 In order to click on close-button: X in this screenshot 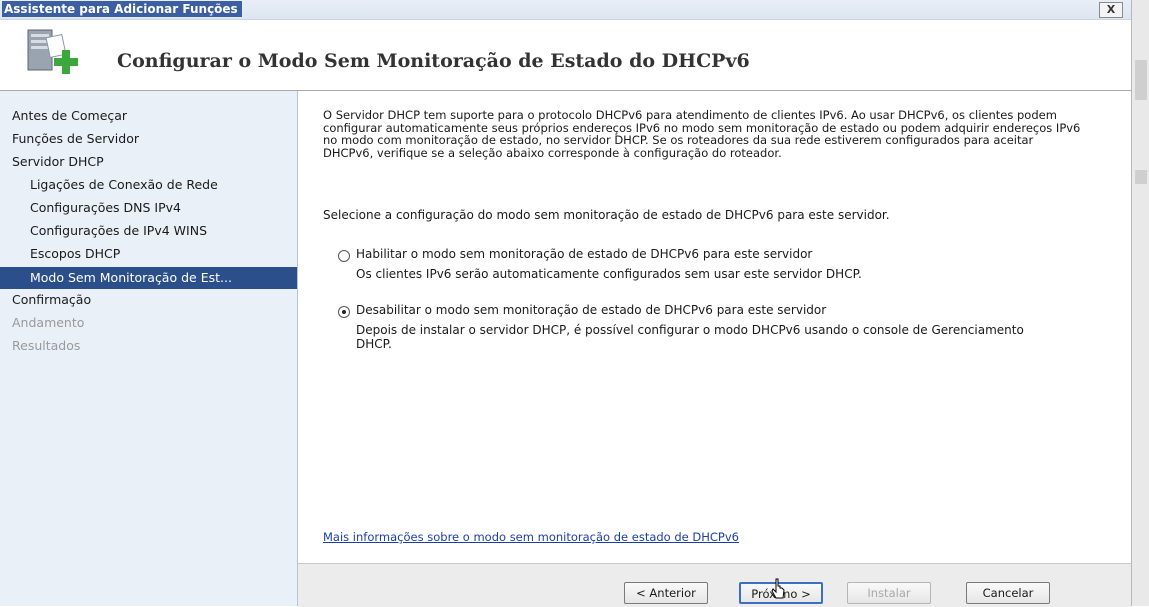, I will do `click(1111, 10)`.